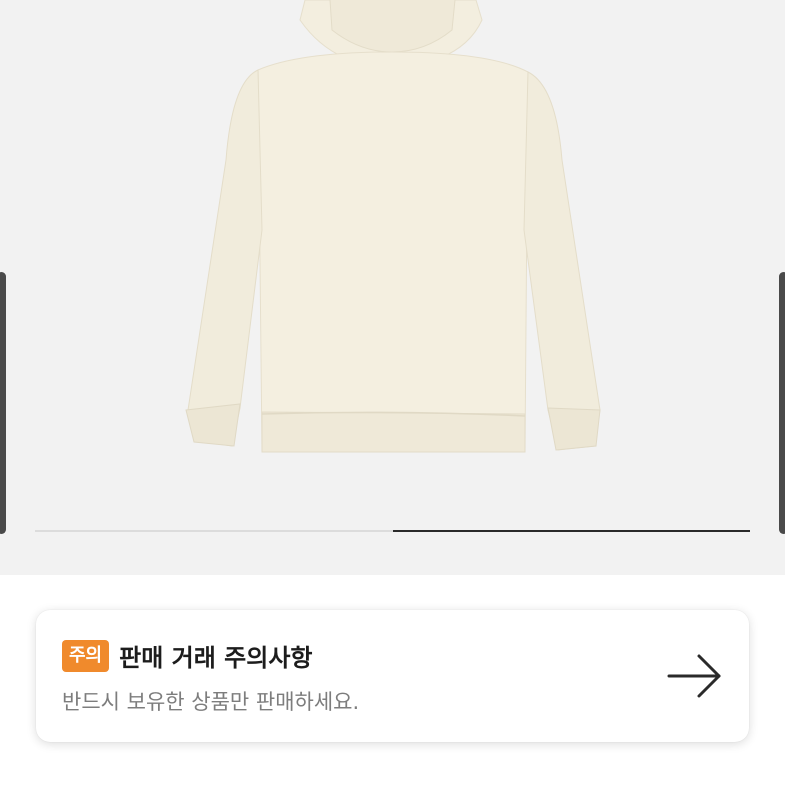 This screenshot has height=785, width=785. Describe the element at coordinates (695, 676) in the screenshot. I see `arrow-right-icon` at that location.